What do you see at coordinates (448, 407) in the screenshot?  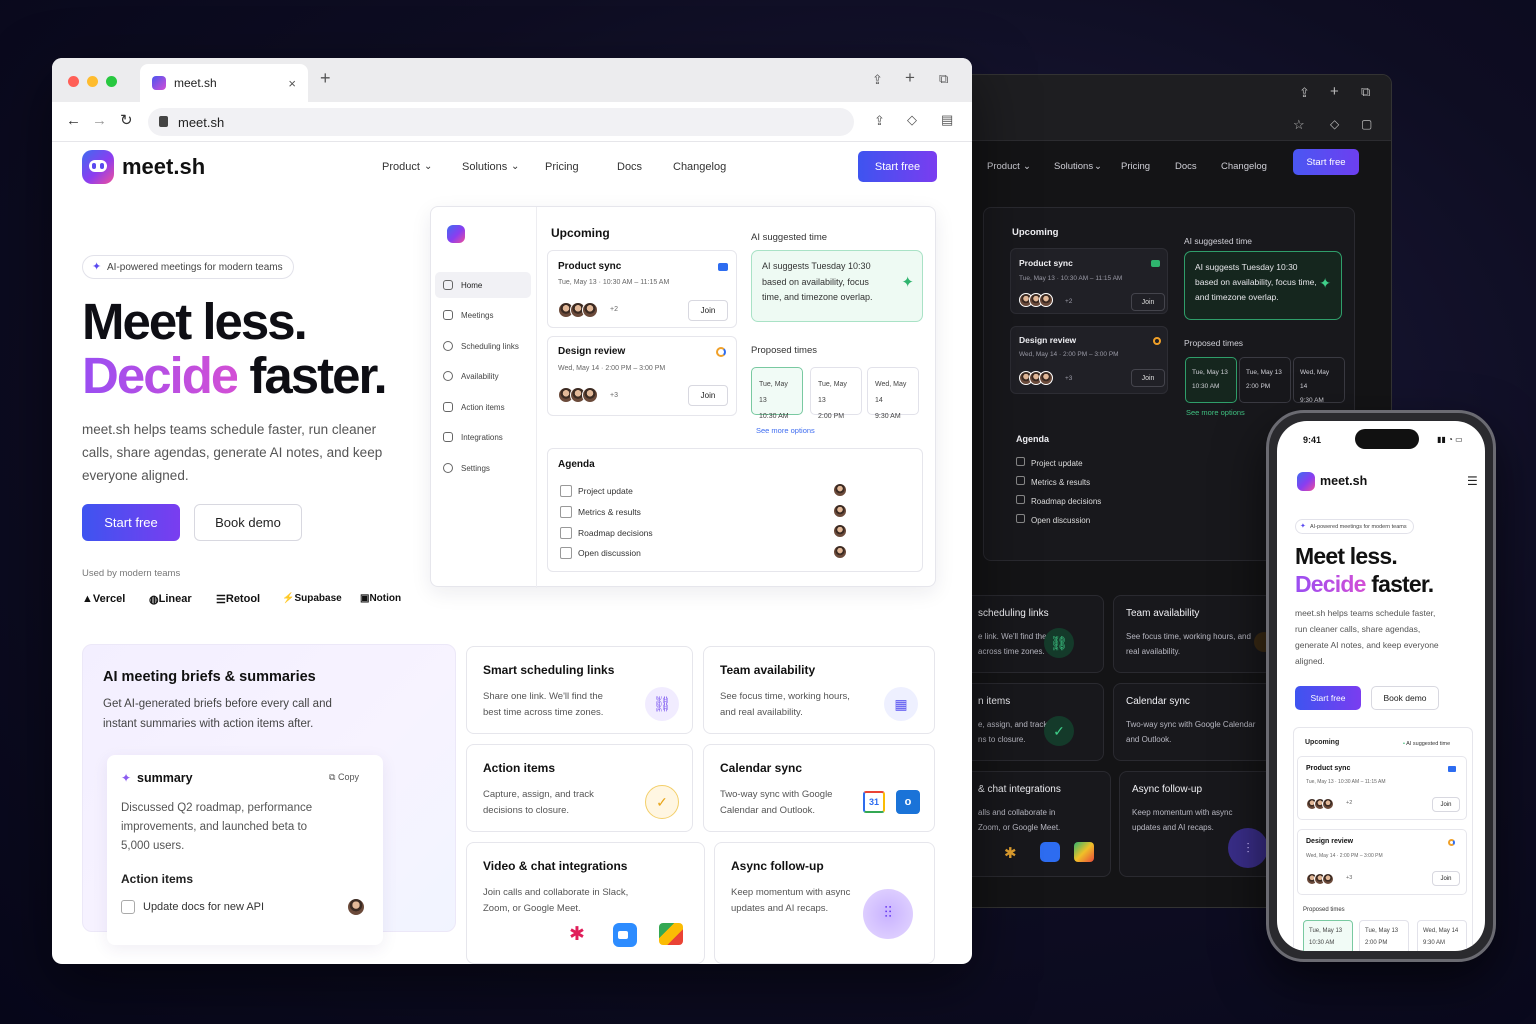 I see `pencil-icon` at bounding box center [448, 407].